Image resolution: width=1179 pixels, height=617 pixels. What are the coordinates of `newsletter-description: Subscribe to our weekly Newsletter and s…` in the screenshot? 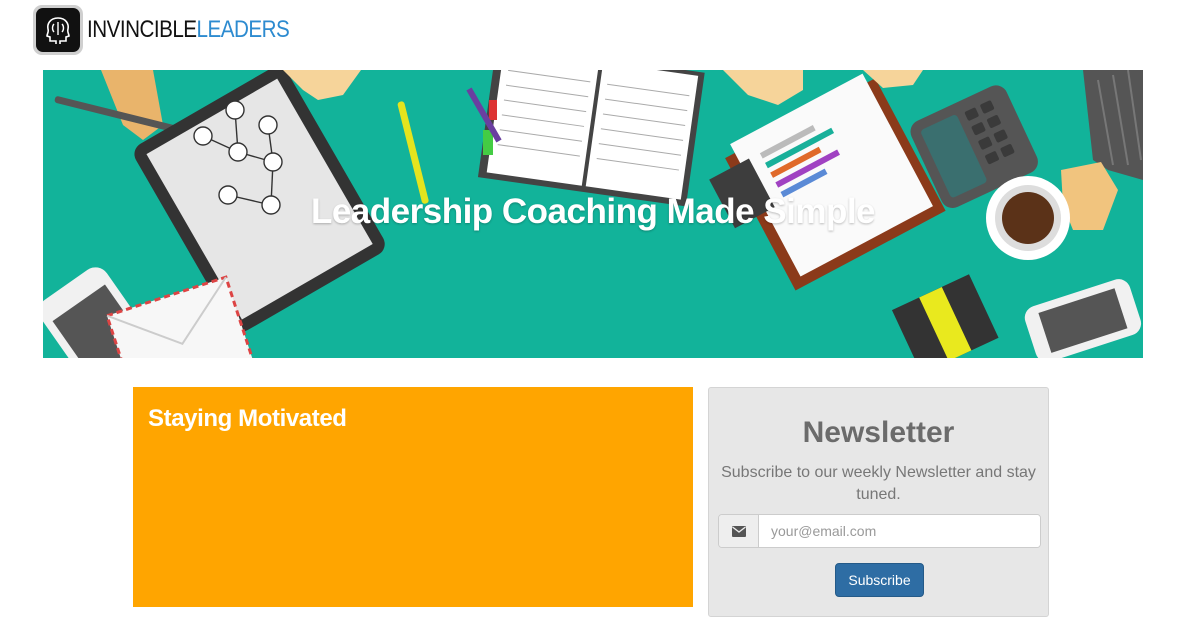 It's located at (878, 483).